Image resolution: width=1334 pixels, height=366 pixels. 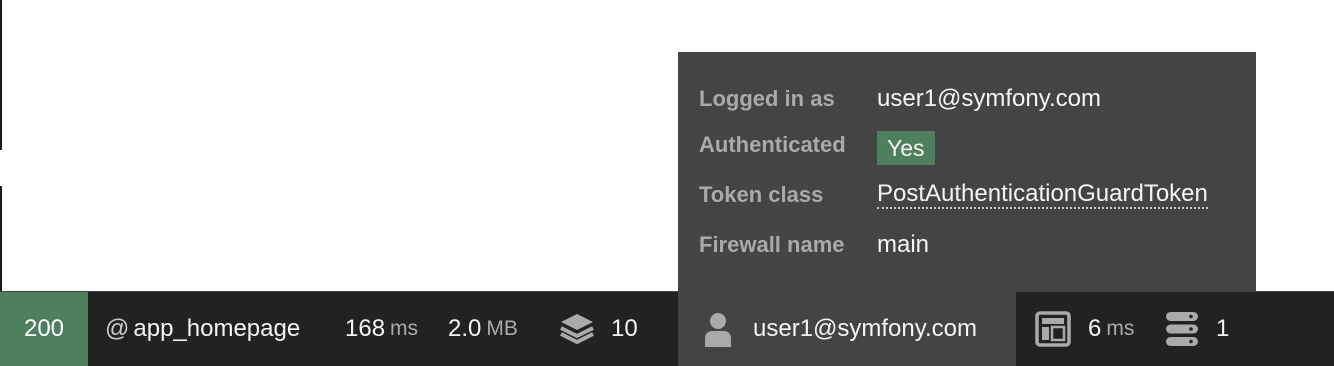 What do you see at coordinates (772, 244) in the screenshot?
I see `firewall-name-label: Firewall name` at bounding box center [772, 244].